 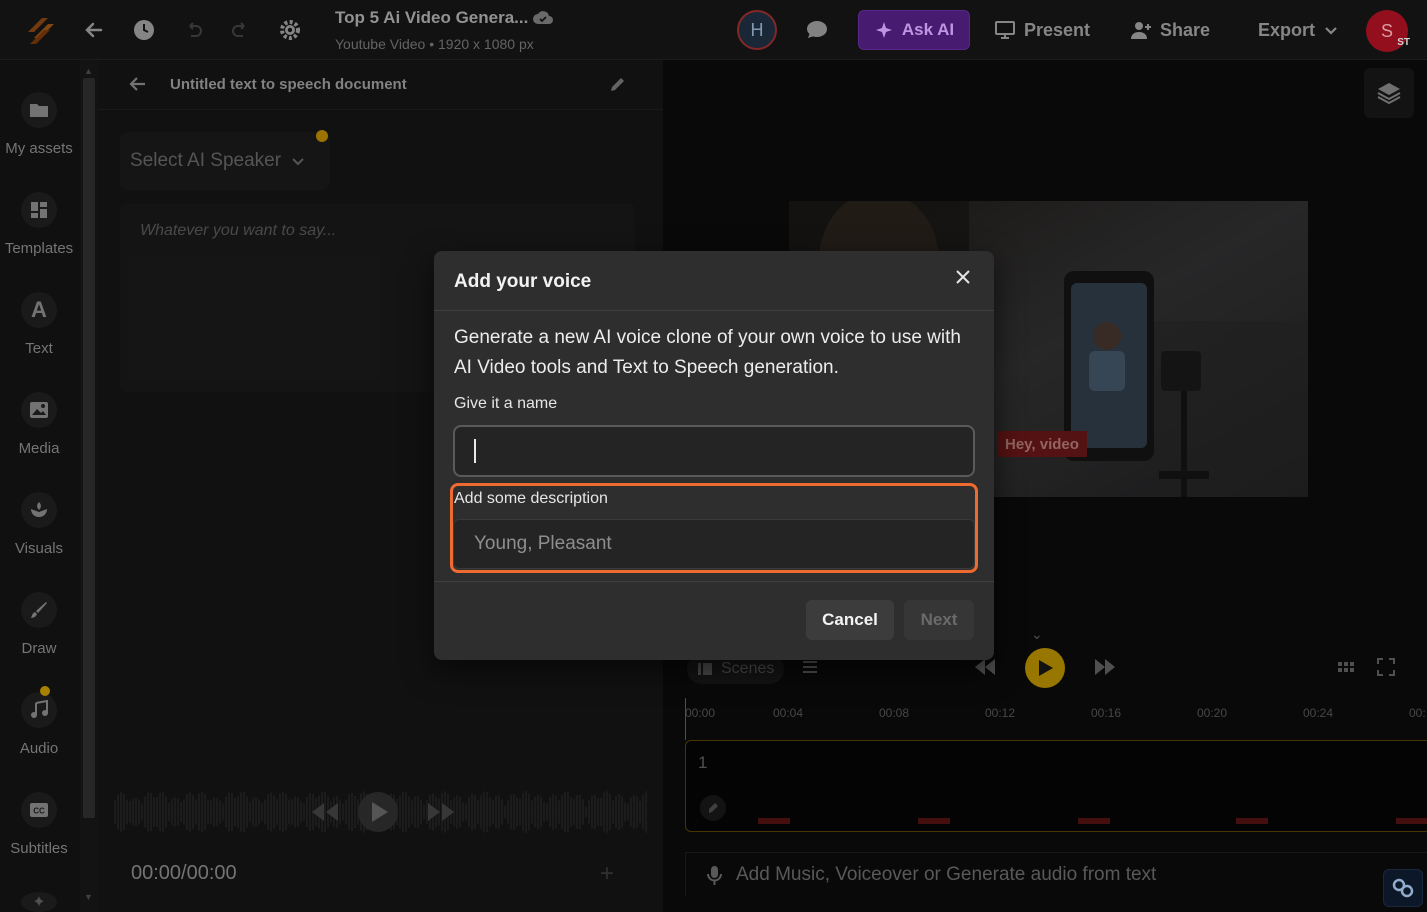 I want to click on text-caret, so click(x=475, y=451).